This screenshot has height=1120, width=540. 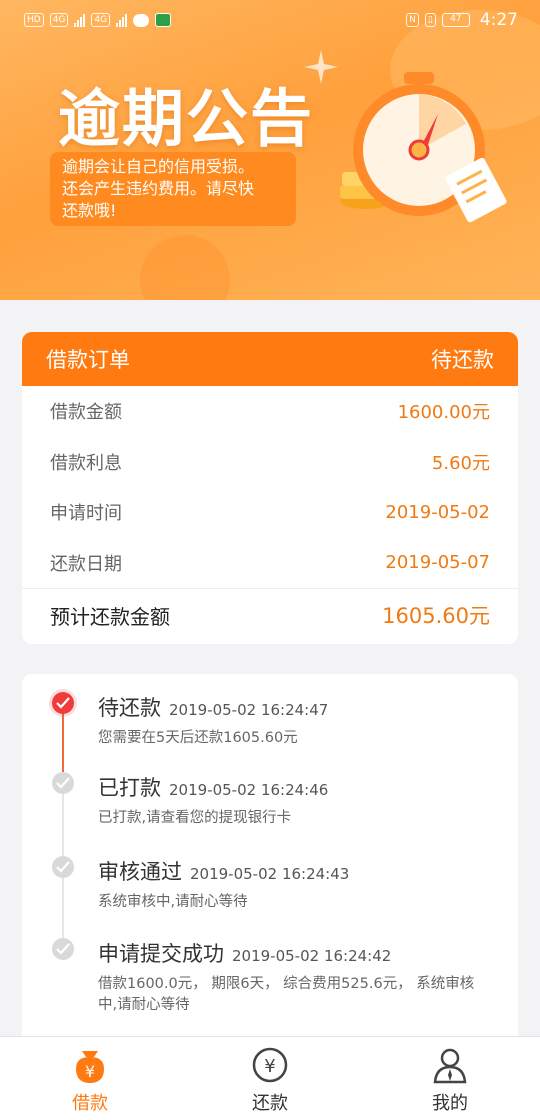 What do you see at coordinates (195, 818) in the screenshot?
I see `timeline-desc: 已打款,请查看您的提现银行卡` at bounding box center [195, 818].